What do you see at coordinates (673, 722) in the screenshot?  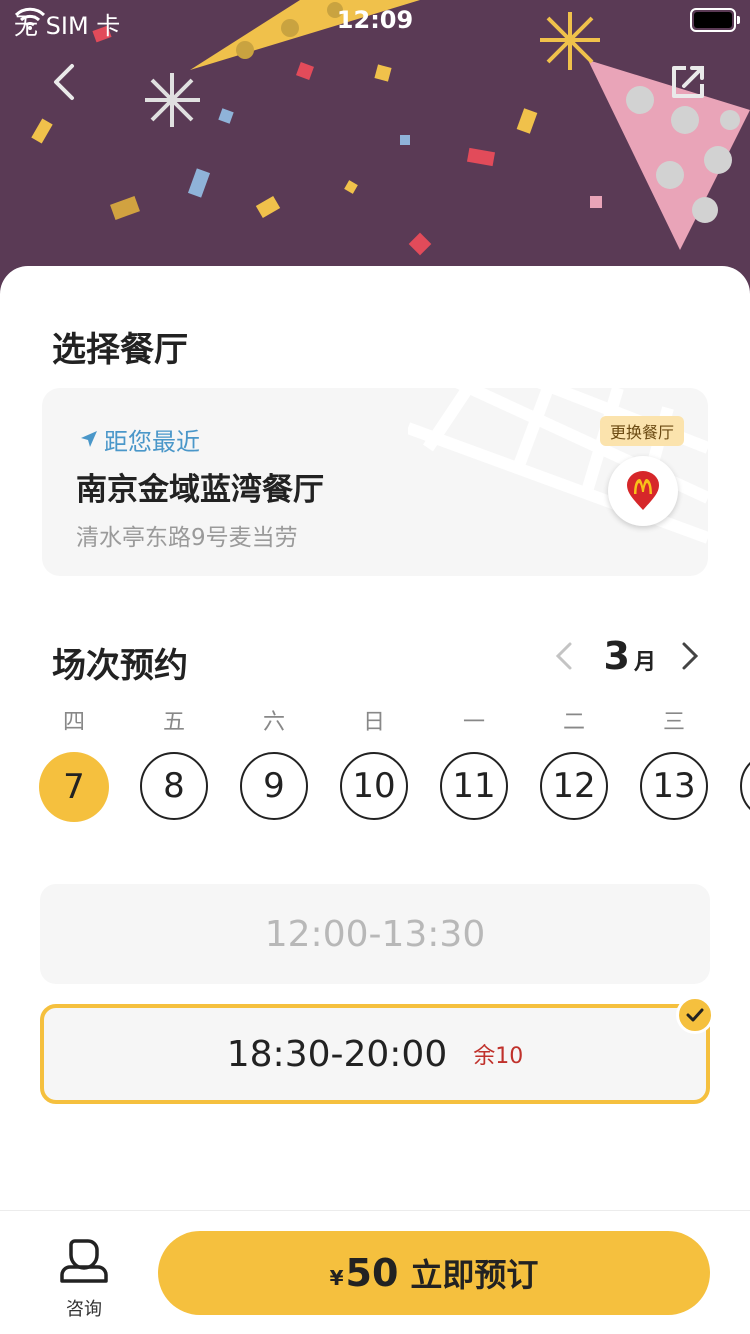 I see `weekday-label: 三` at bounding box center [673, 722].